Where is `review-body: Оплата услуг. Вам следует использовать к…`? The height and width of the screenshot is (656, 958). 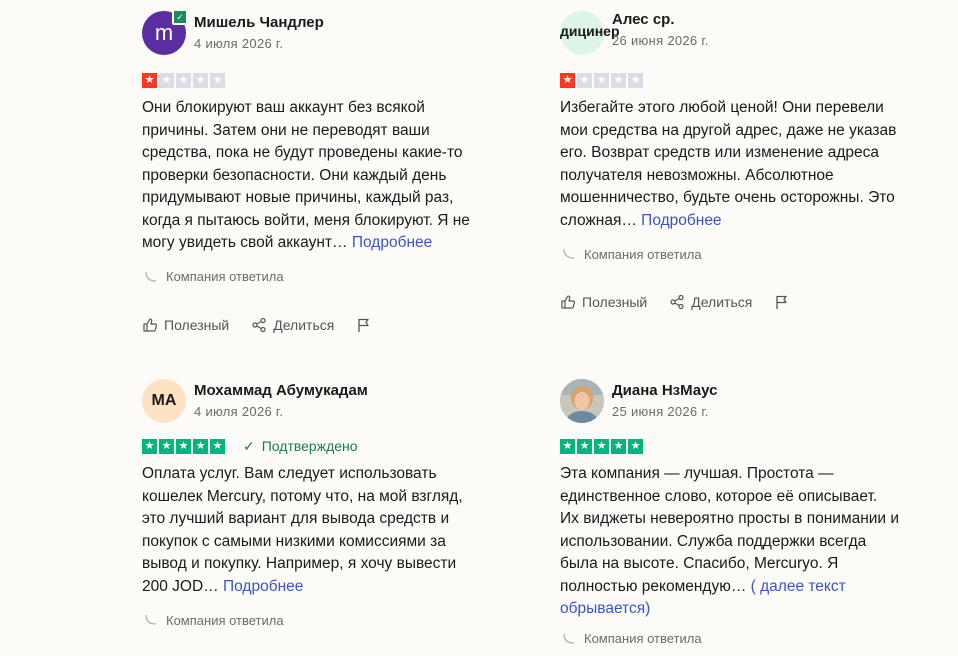 review-body: Оплата услуг. Вам следует использовать к… is located at coordinates (302, 530).